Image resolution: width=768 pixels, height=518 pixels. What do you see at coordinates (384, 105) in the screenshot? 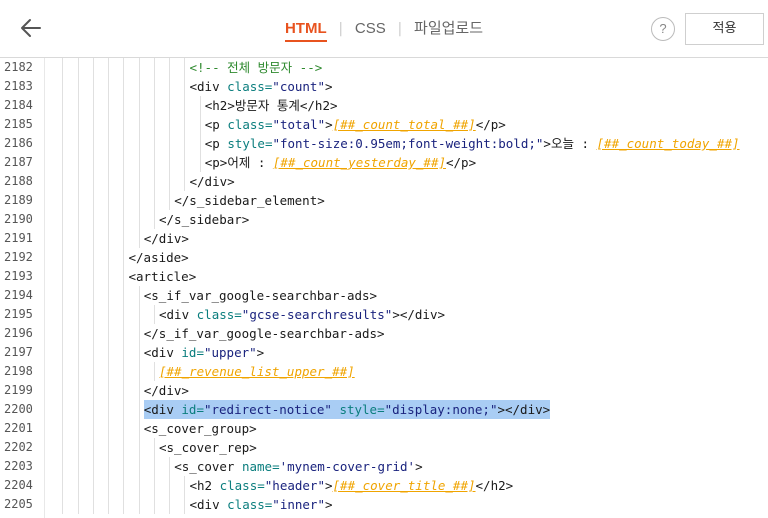
I see `code-line: 2184 <h2>방문자 통계</h2>` at bounding box center [384, 105].